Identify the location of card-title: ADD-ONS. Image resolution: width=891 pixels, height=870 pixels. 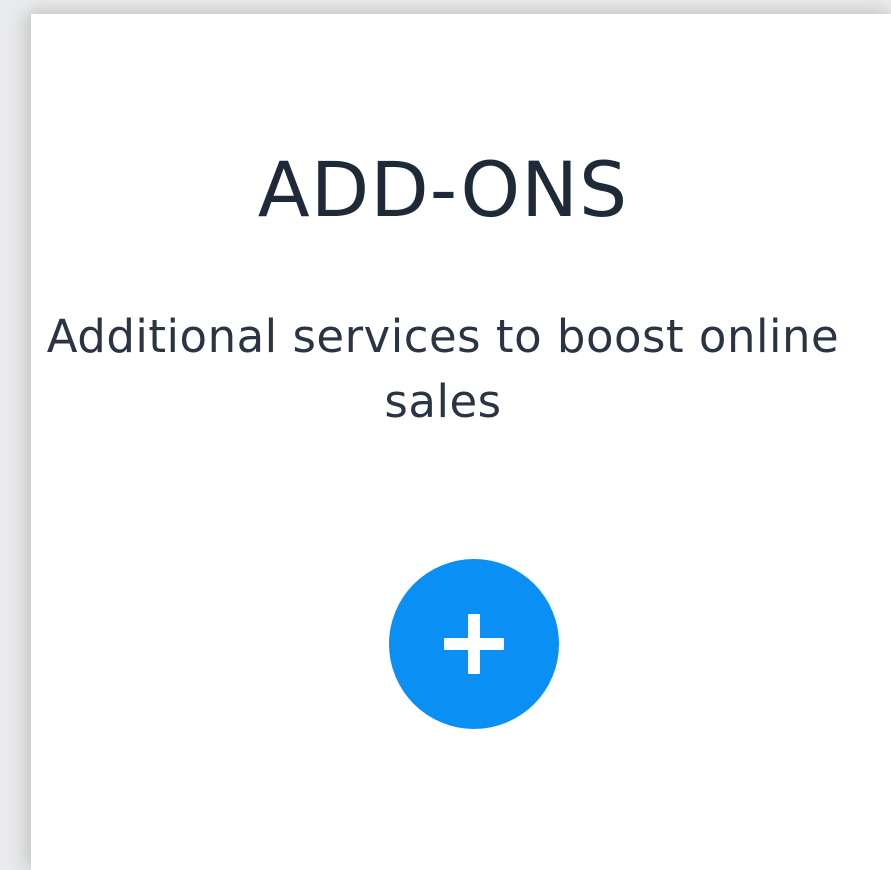
(443, 189).